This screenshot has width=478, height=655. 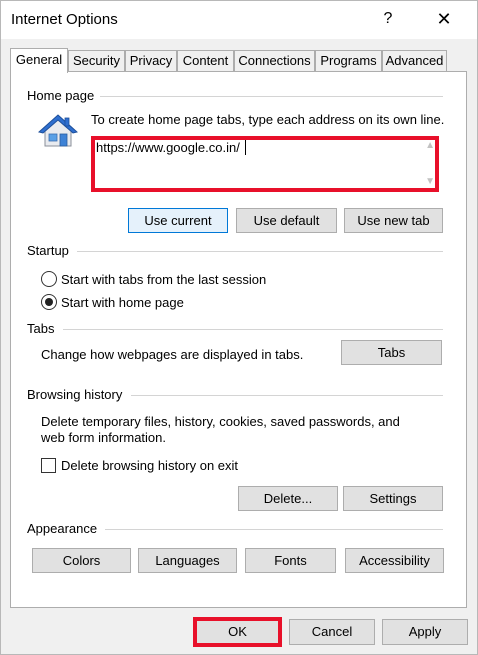 I want to click on house-icon, so click(x=58, y=130).